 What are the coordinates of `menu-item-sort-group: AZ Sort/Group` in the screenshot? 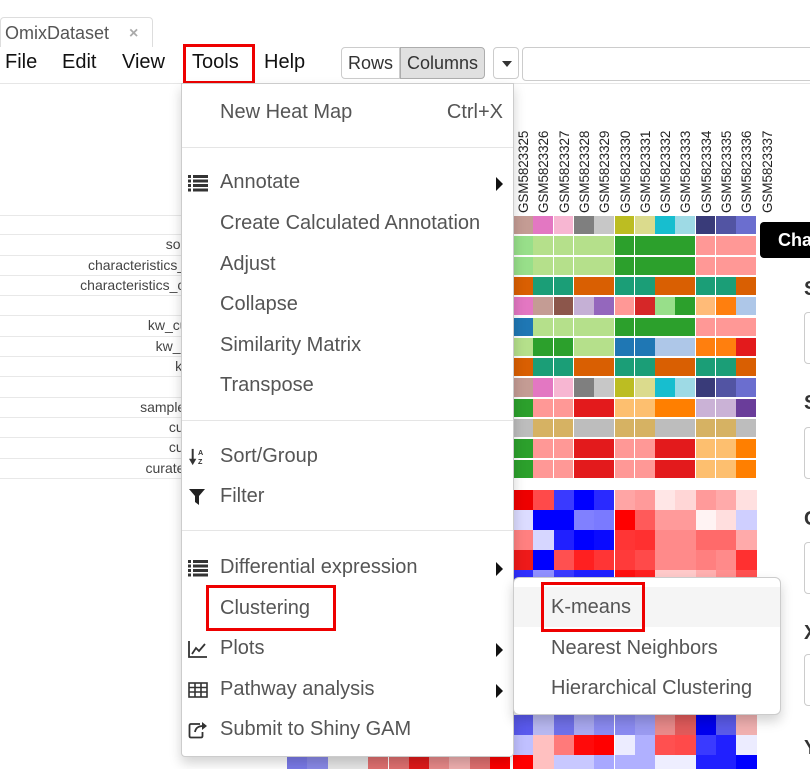 It's located at (347, 457).